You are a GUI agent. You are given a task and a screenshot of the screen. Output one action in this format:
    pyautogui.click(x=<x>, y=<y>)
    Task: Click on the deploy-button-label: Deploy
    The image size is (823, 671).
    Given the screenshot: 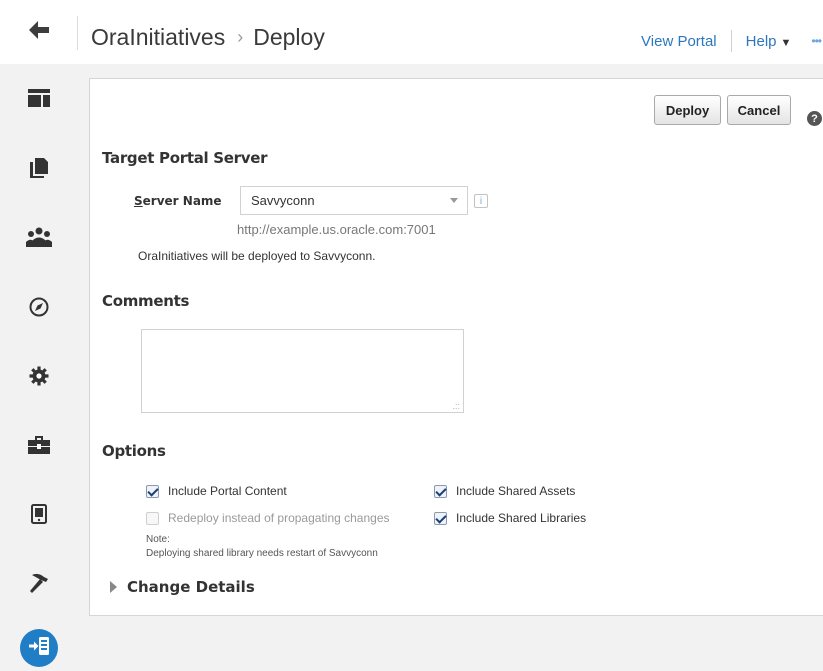 What is the action you would take?
    pyautogui.click(x=687, y=110)
    